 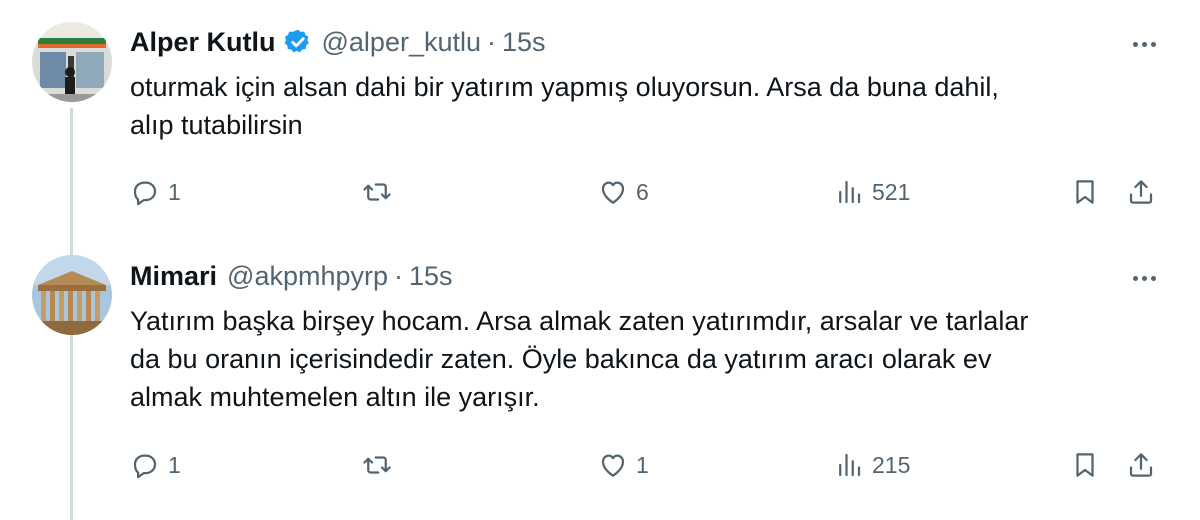 I want to click on views-button: 521, so click(x=872, y=192).